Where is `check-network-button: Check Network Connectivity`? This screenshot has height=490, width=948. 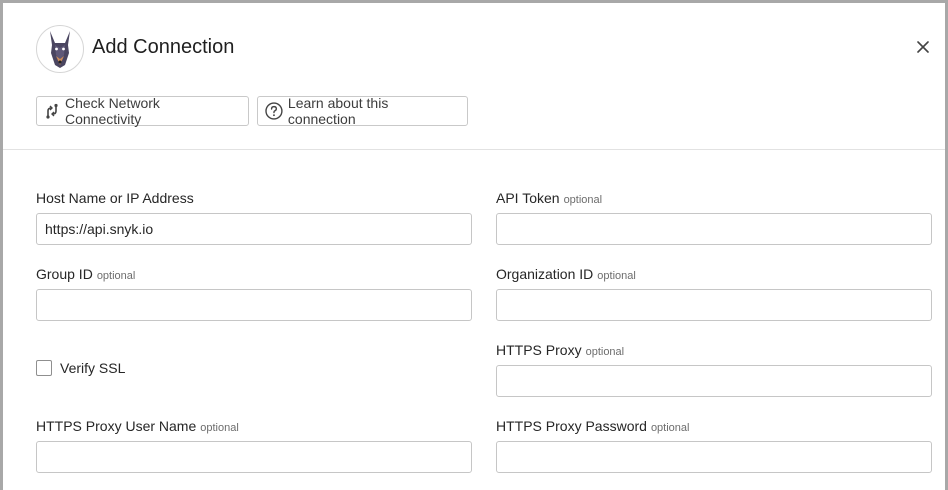
check-network-button: Check Network Connectivity is located at coordinates (142, 111).